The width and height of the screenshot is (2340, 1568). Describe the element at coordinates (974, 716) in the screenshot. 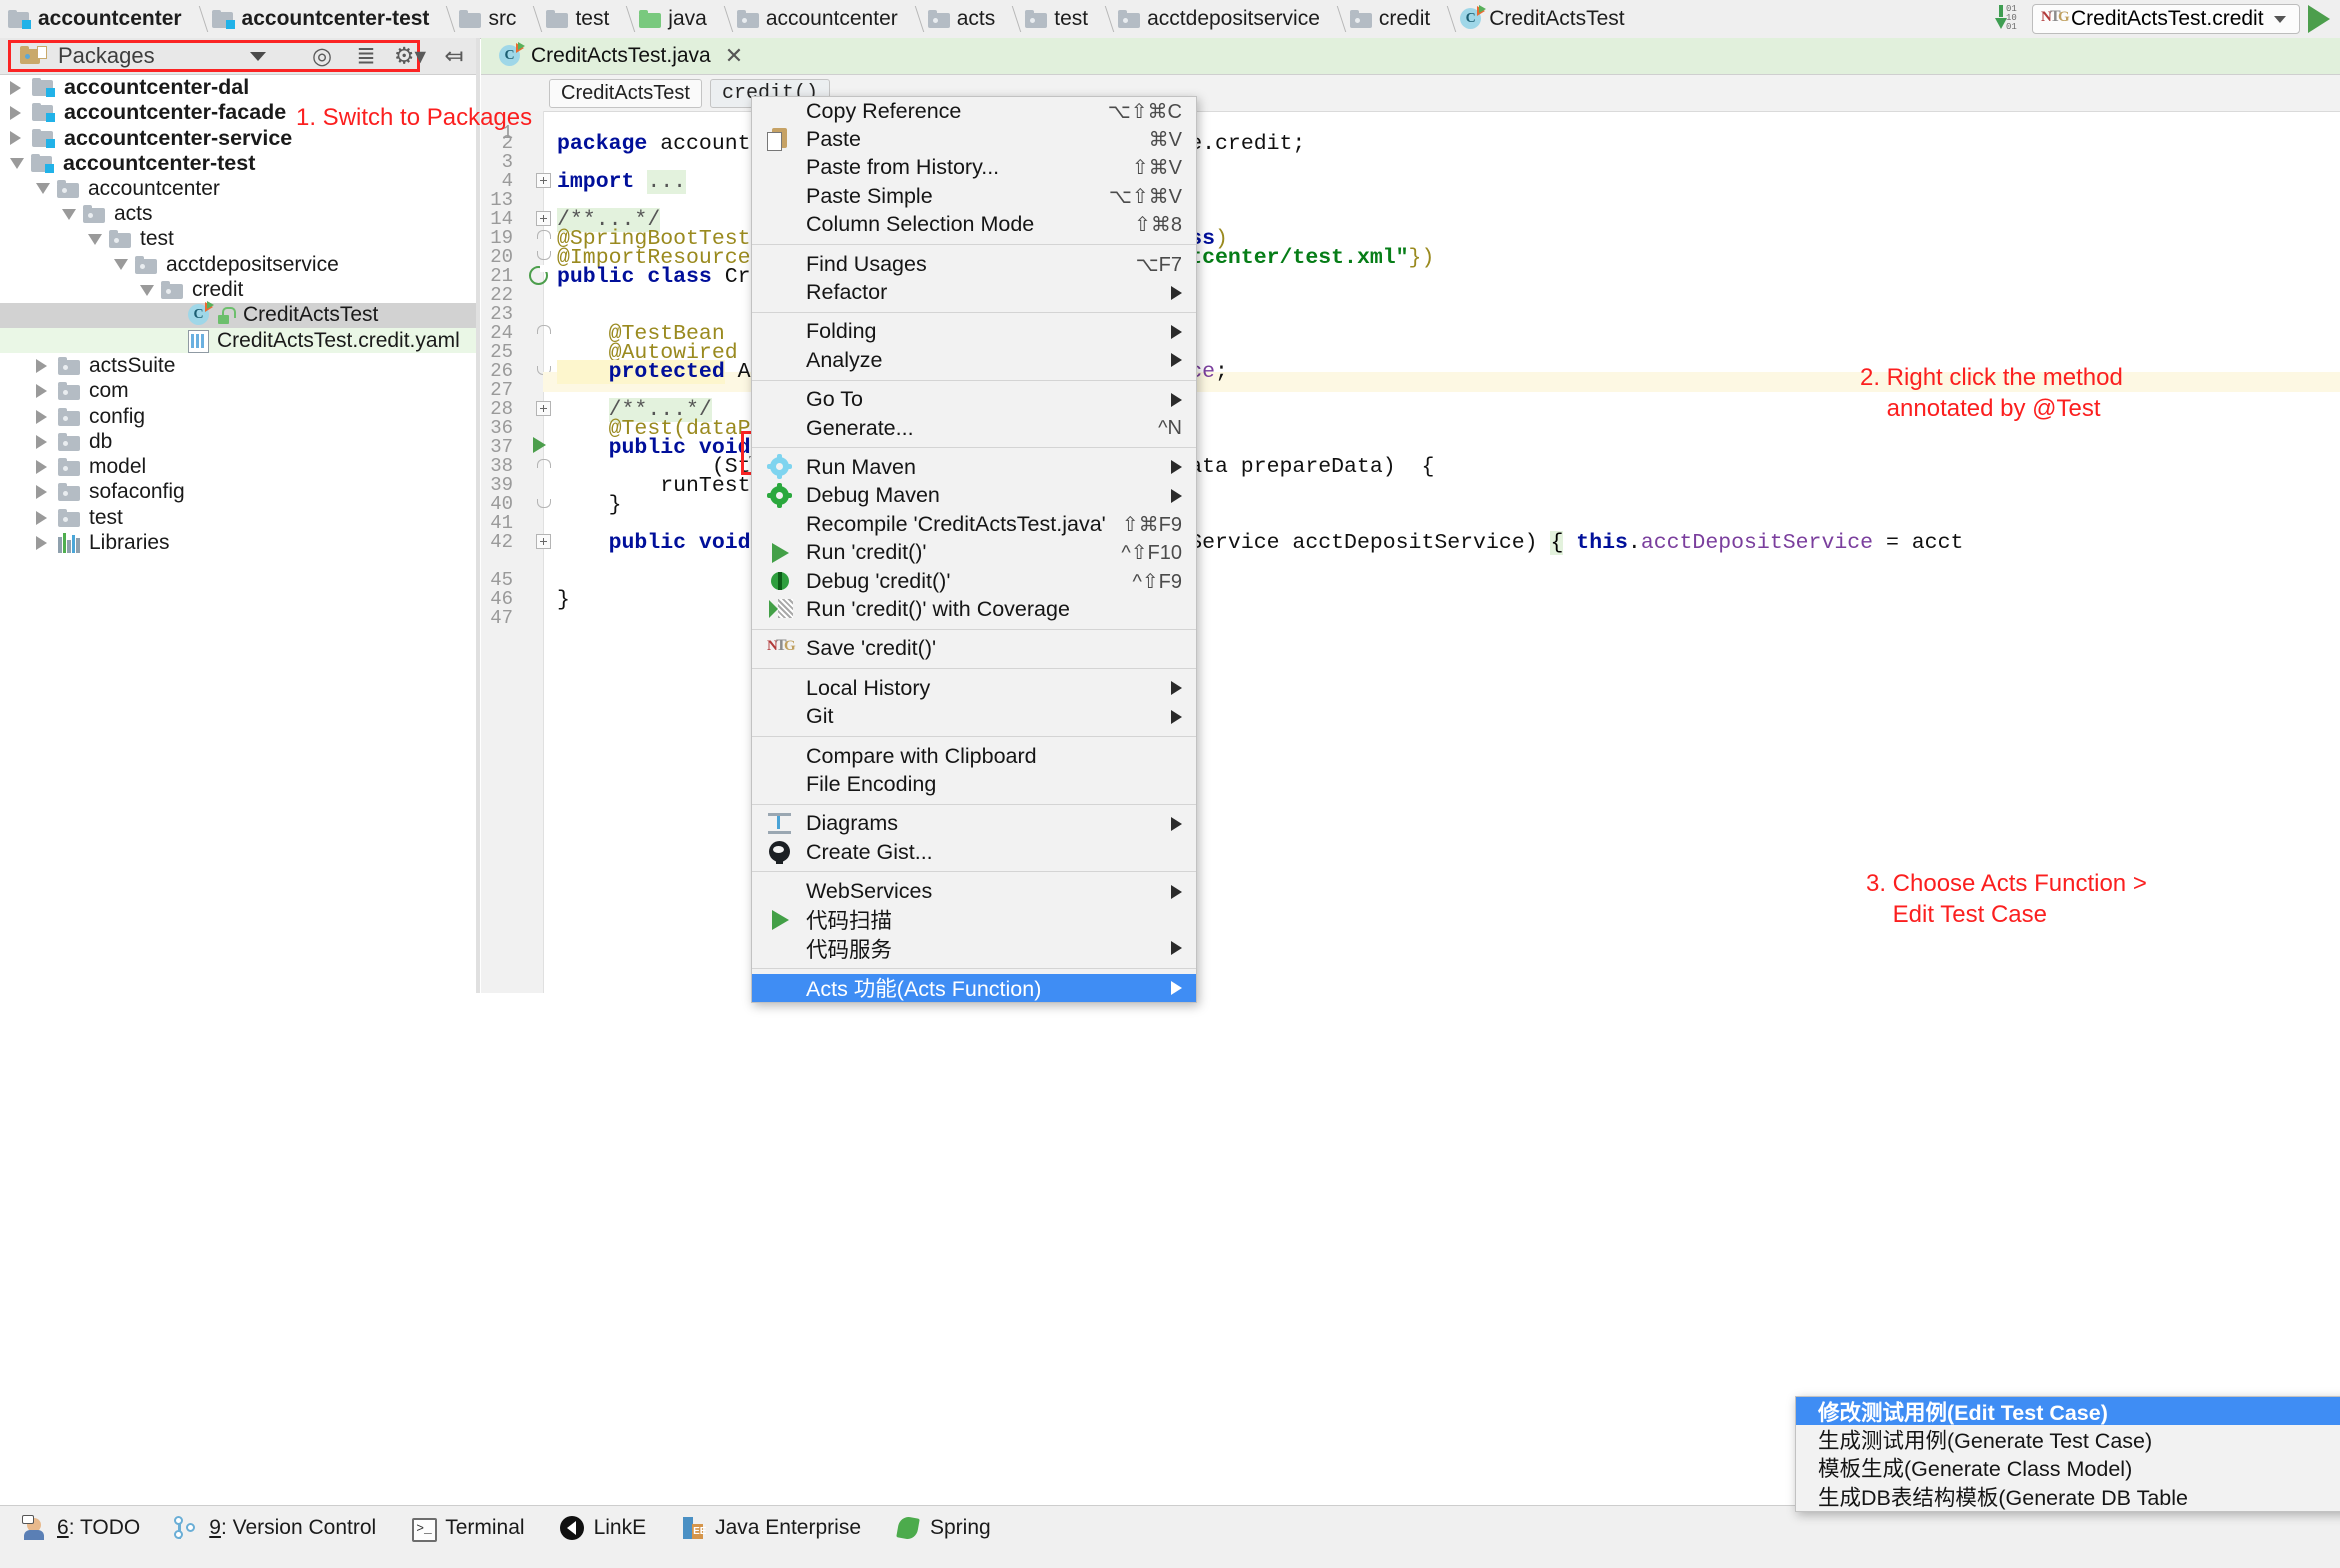

I see `menu-item-git: Git` at that location.